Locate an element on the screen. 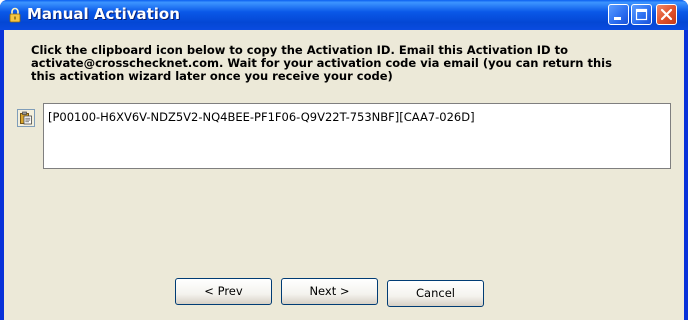 Image resolution: width=688 pixels, height=320 pixels. cancel-button: Cancel is located at coordinates (435, 293).